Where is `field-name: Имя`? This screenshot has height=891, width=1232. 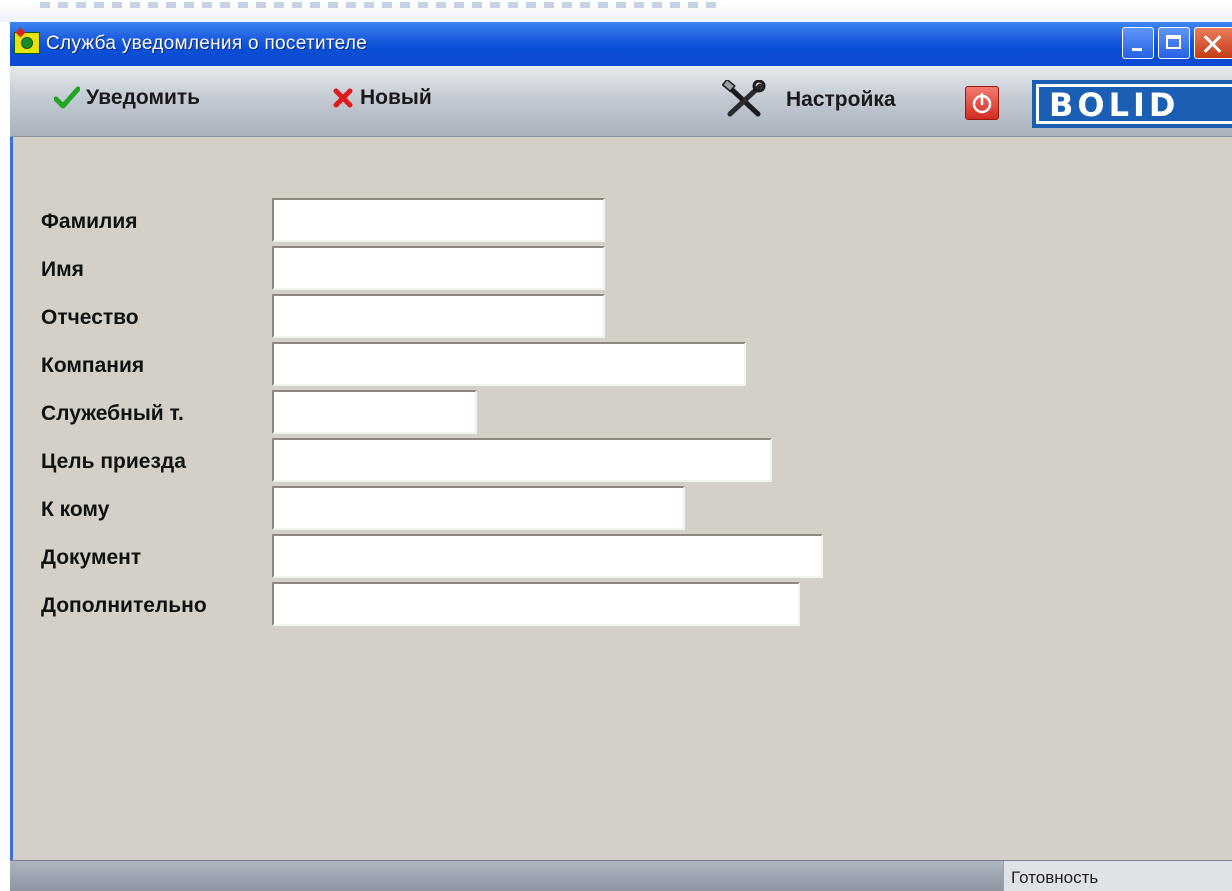
field-name: Имя is located at coordinates (621, 269).